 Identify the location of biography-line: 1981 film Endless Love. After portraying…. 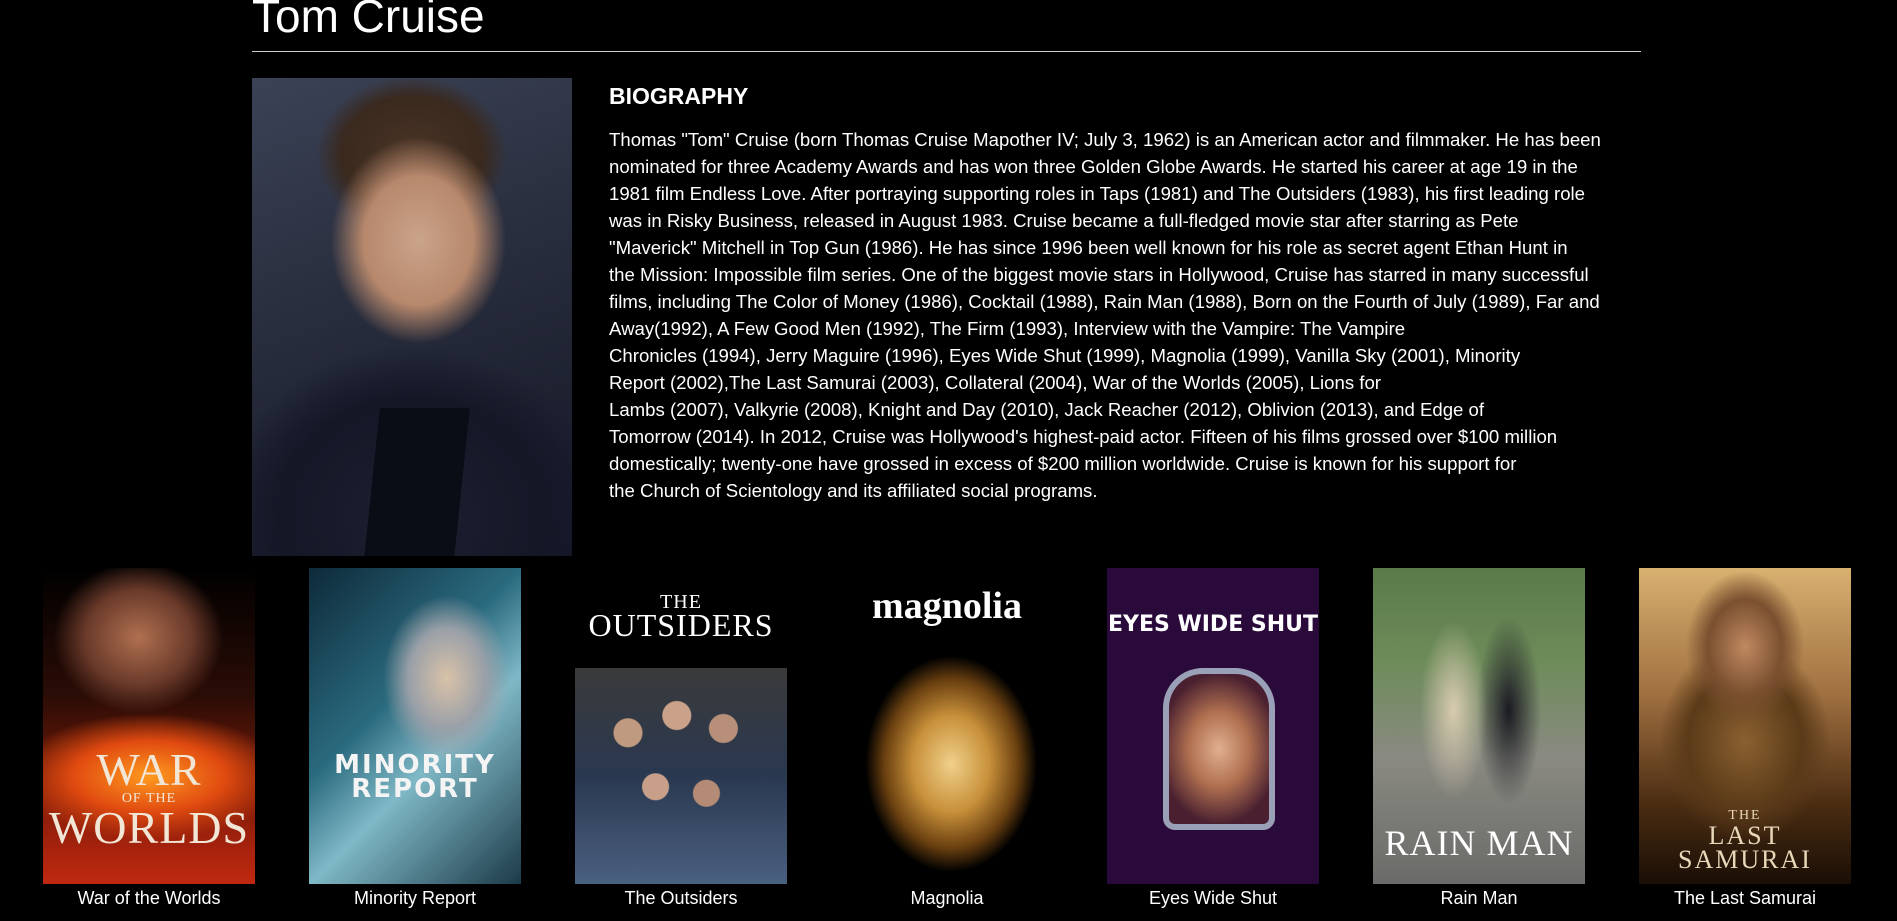
(1097, 193).